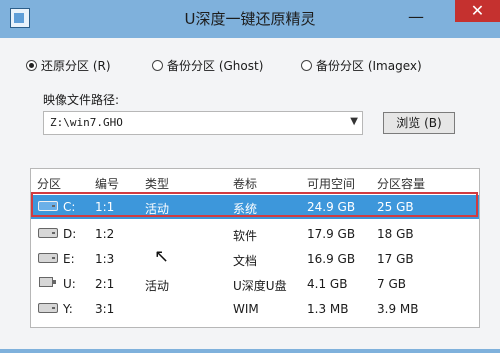 This screenshot has width=500, height=353. Describe the element at coordinates (69, 284) in the screenshot. I see `partition-cell: U:` at that location.